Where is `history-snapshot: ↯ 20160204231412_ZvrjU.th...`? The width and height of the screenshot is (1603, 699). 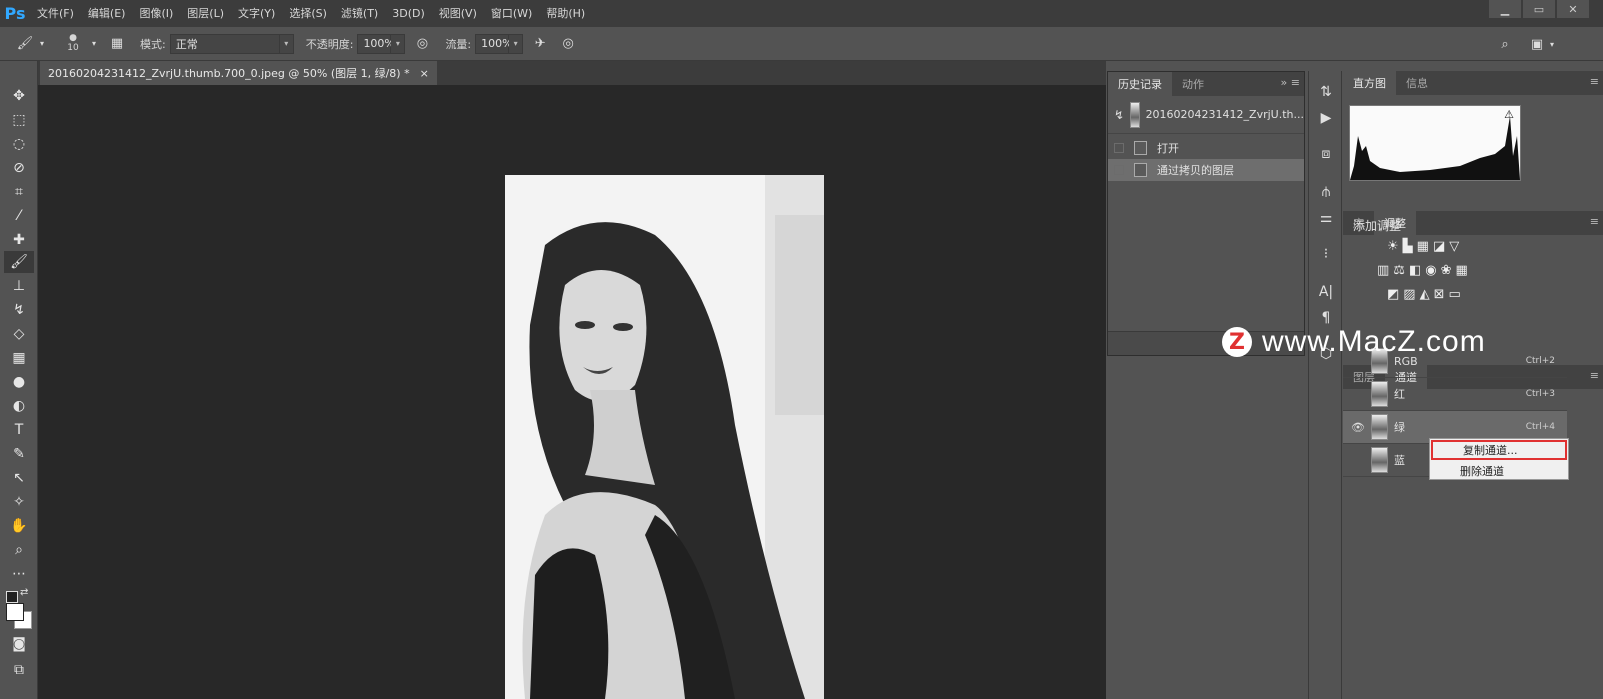 history-snapshot: ↯ 20160204231412_ZvrjU.th... is located at coordinates (1206, 115).